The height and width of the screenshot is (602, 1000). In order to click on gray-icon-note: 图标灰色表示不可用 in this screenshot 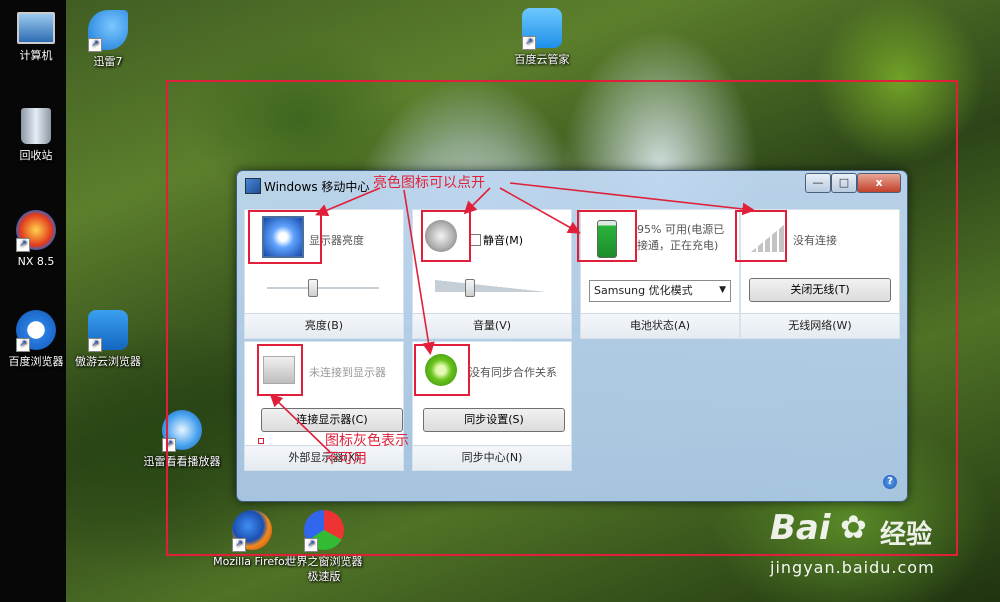, I will do `click(367, 450)`.